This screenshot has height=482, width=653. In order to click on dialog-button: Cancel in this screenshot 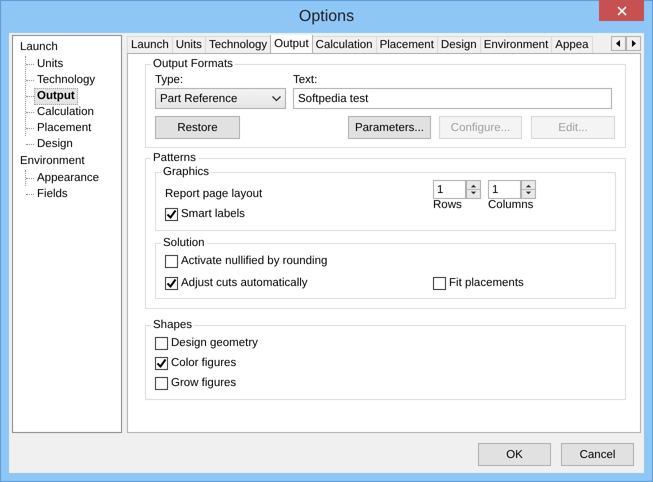, I will do `click(597, 454)`.